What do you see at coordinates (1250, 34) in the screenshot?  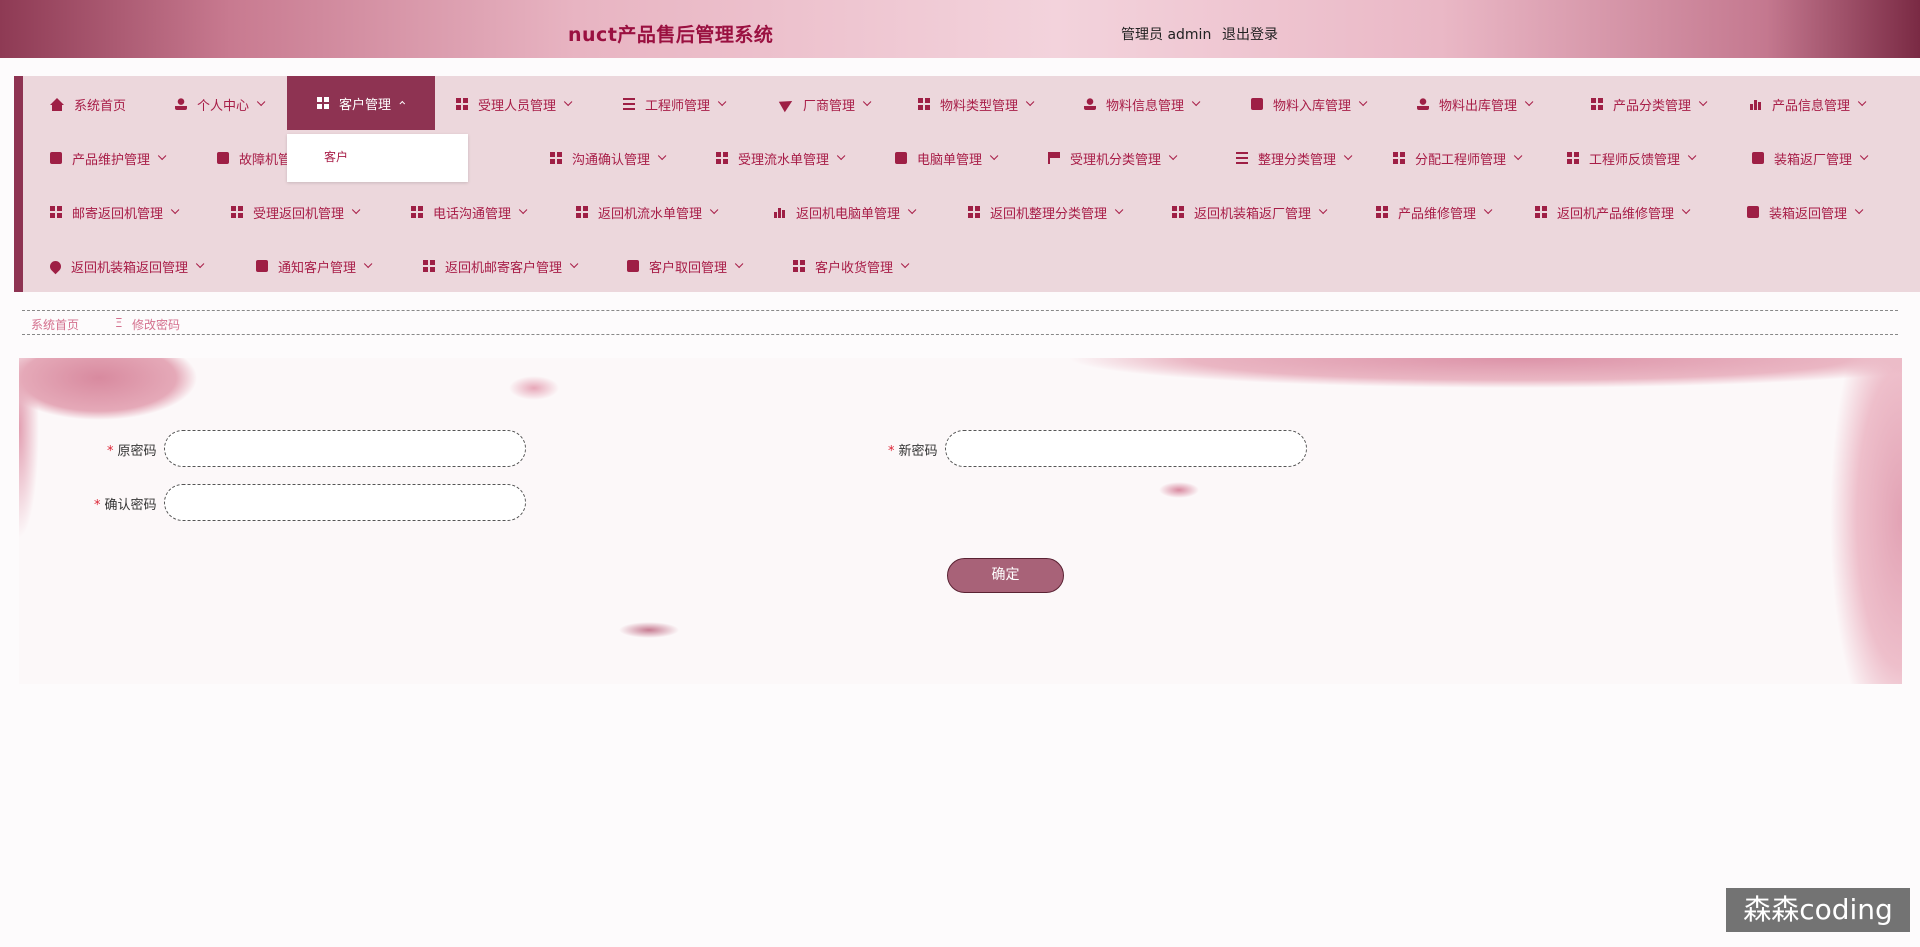 I see `logout-link: 退出登录` at bounding box center [1250, 34].